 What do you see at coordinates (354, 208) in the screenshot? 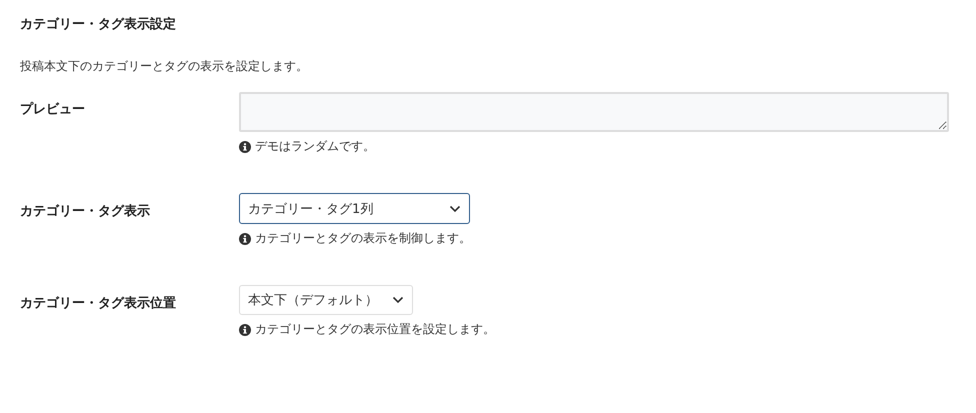
I see `dropdown-select: カテゴリー・タグ1列` at bounding box center [354, 208].